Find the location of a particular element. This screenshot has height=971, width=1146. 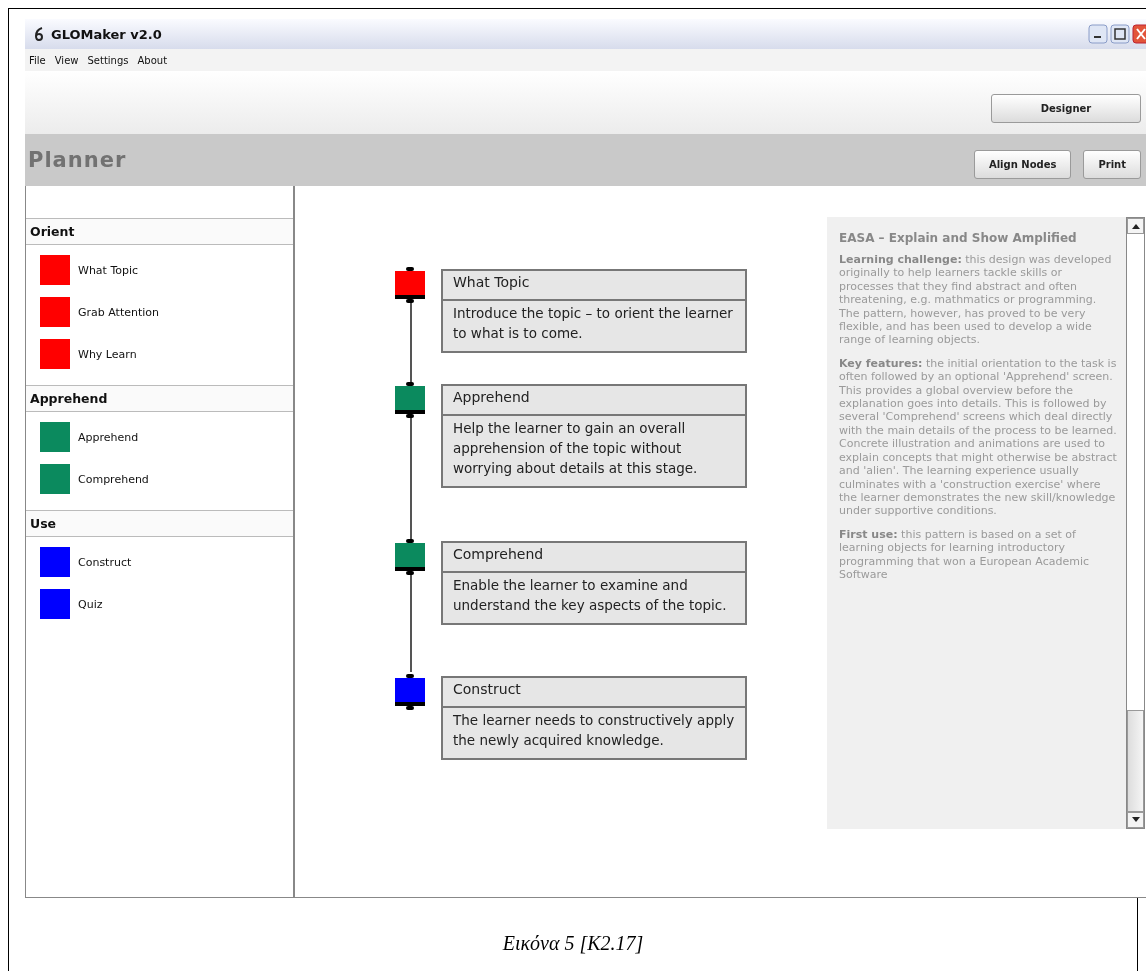

node-card: What Topic Introduce the topic – to orient the learner to what is to come. is located at coordinates (594, 311).